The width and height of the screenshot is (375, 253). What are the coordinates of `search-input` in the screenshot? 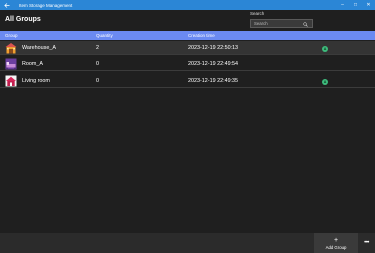 It's located at (278, 23).